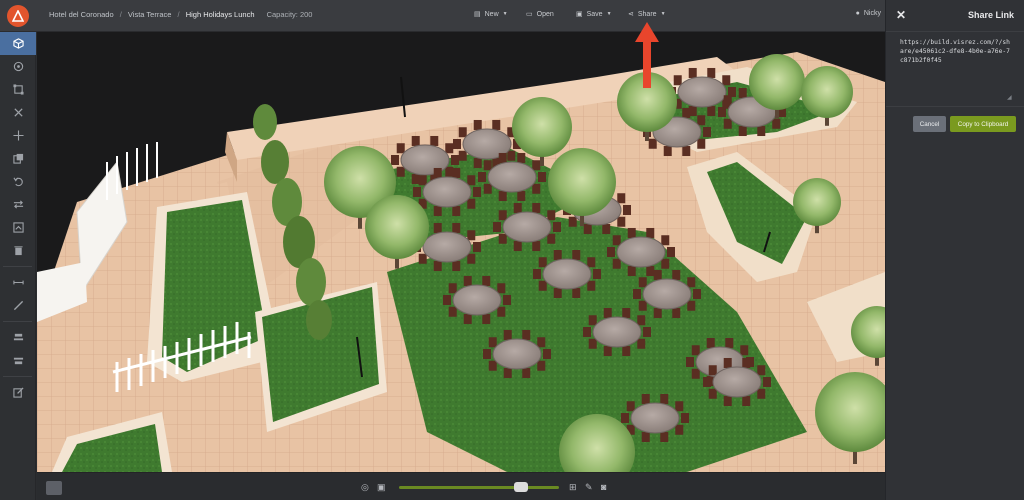  Describe the element at coordinates (868, 13) in the screenshot. I see `user-menu: ● Nicky` at that location.